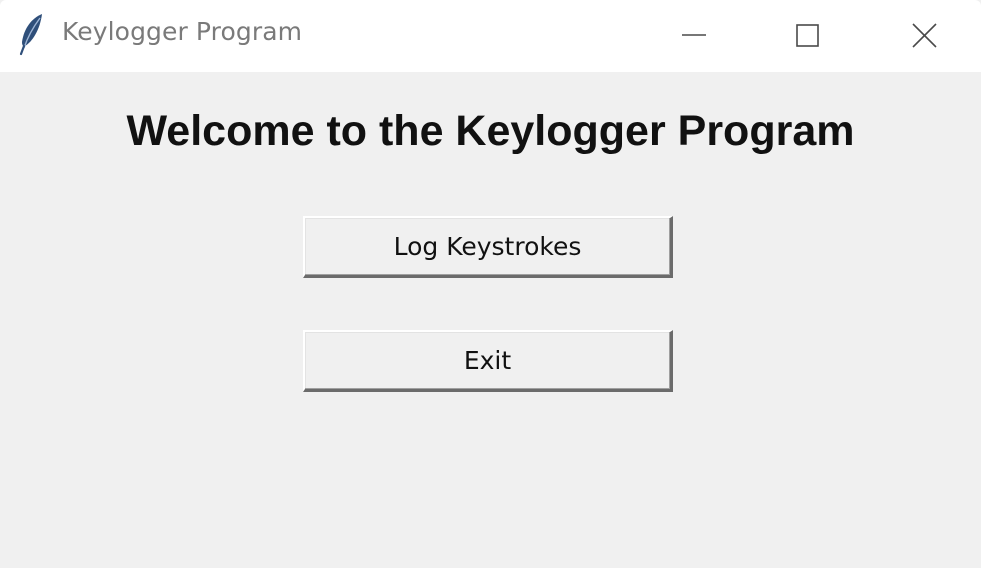 The height and width of the screenshot is (568, 981). Describe the element at coordinates (923, 36) in the screenshot. I see `close-button` at that location.